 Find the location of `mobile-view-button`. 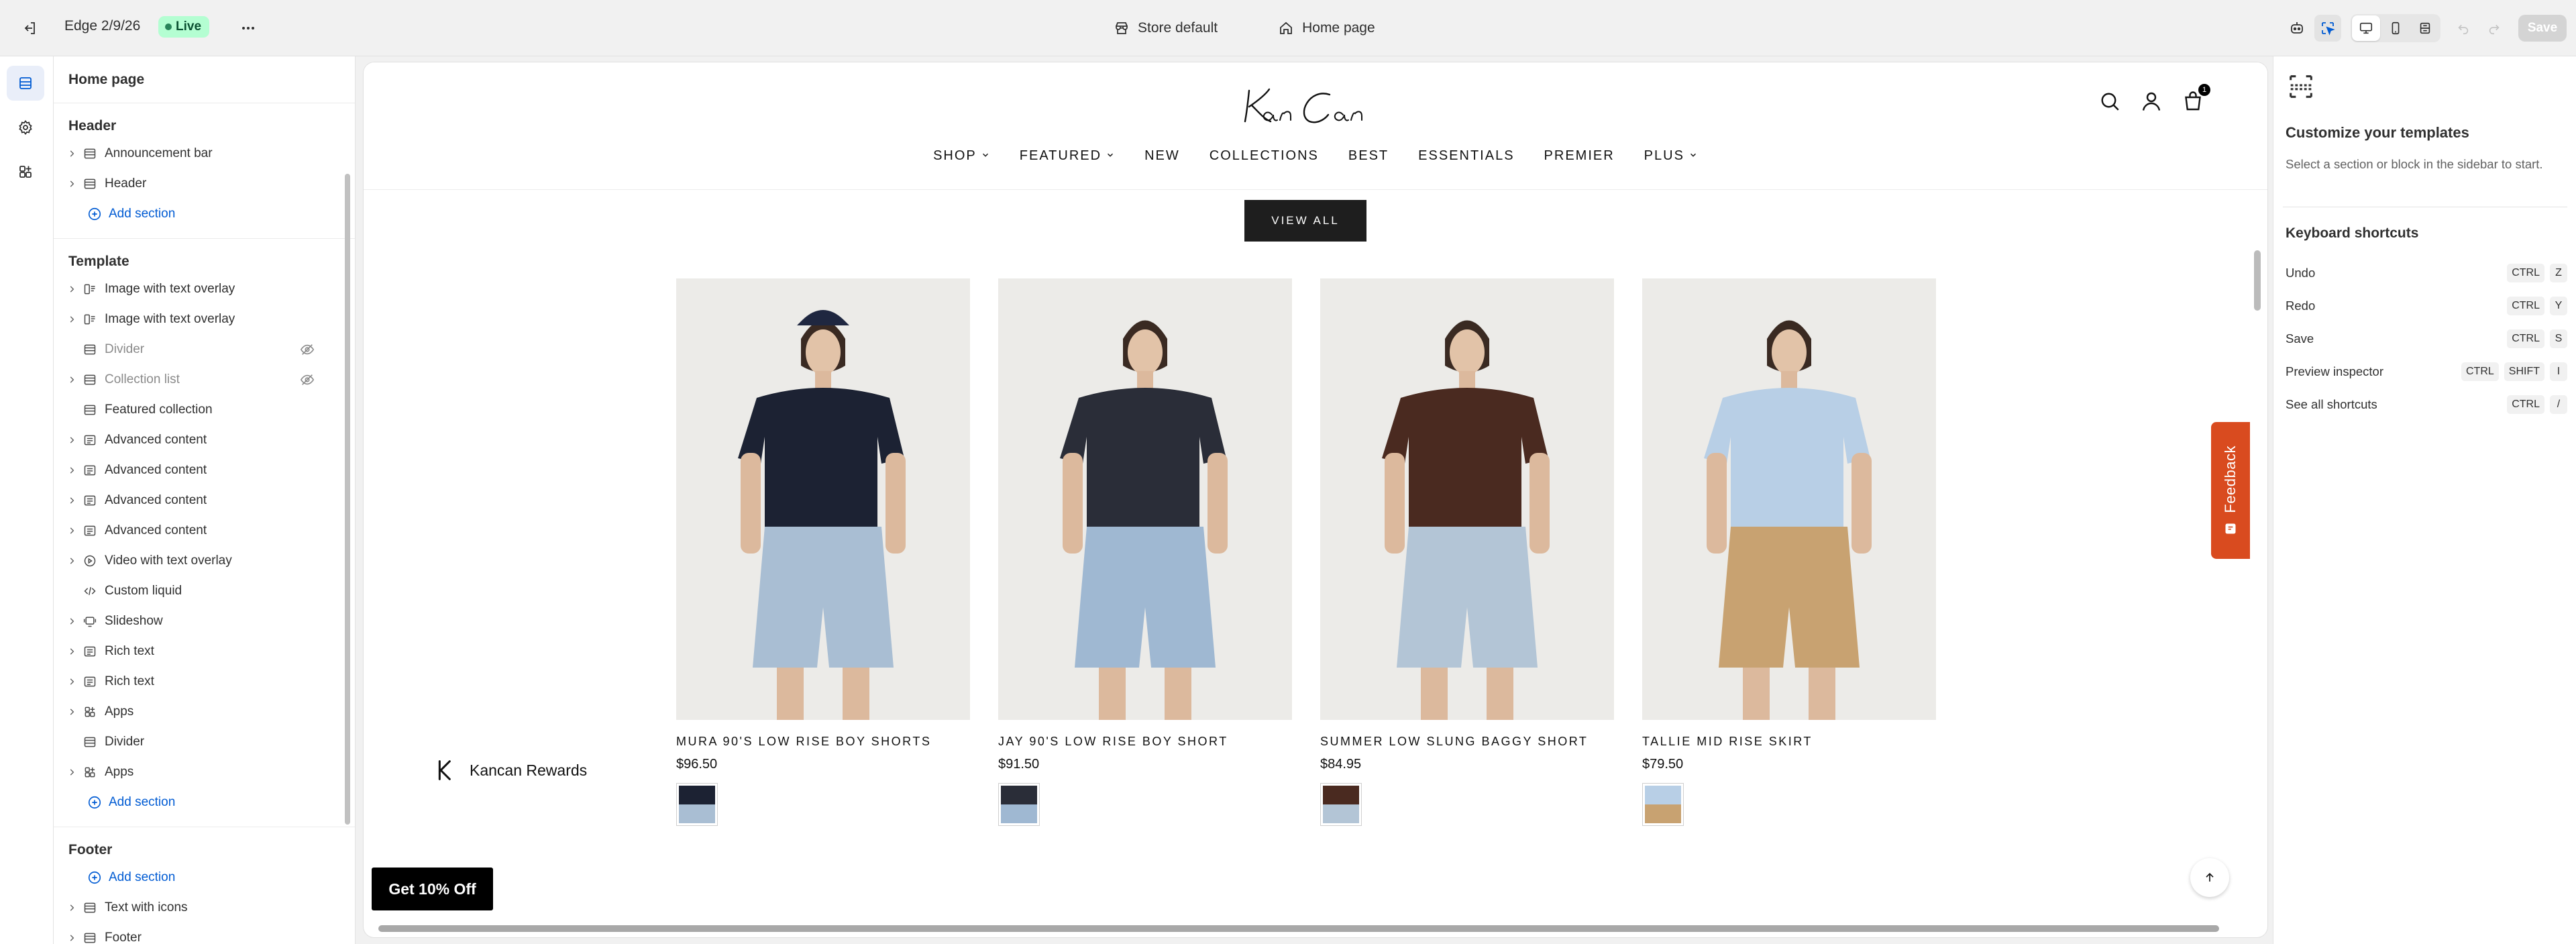

mobile-view-button is located at coordinates (2395, 28).